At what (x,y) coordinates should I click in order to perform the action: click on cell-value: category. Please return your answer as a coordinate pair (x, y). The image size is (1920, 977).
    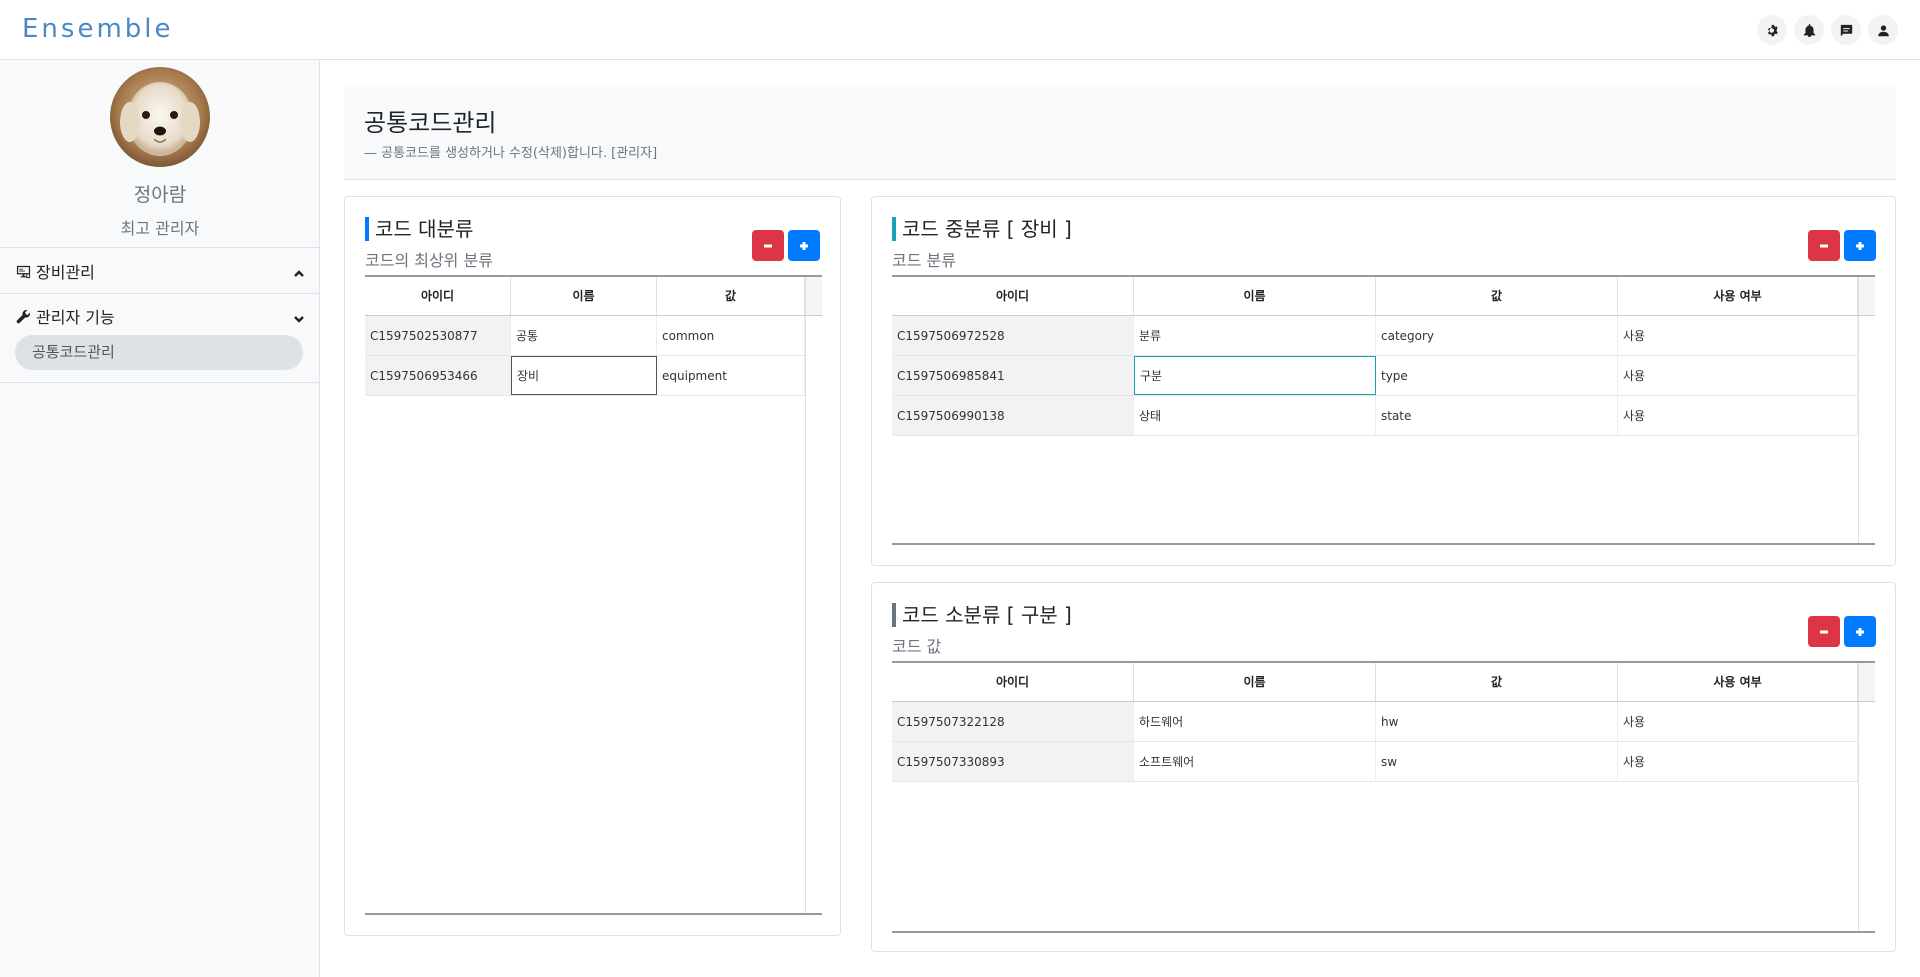
    Looking at the image, I should click on (1497, 335).